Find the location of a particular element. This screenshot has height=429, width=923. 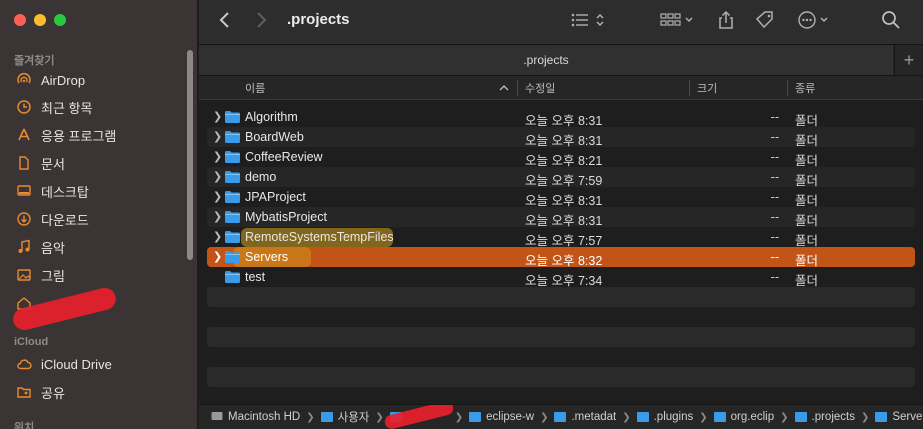

window-controls is located at coordinates (40, 20).